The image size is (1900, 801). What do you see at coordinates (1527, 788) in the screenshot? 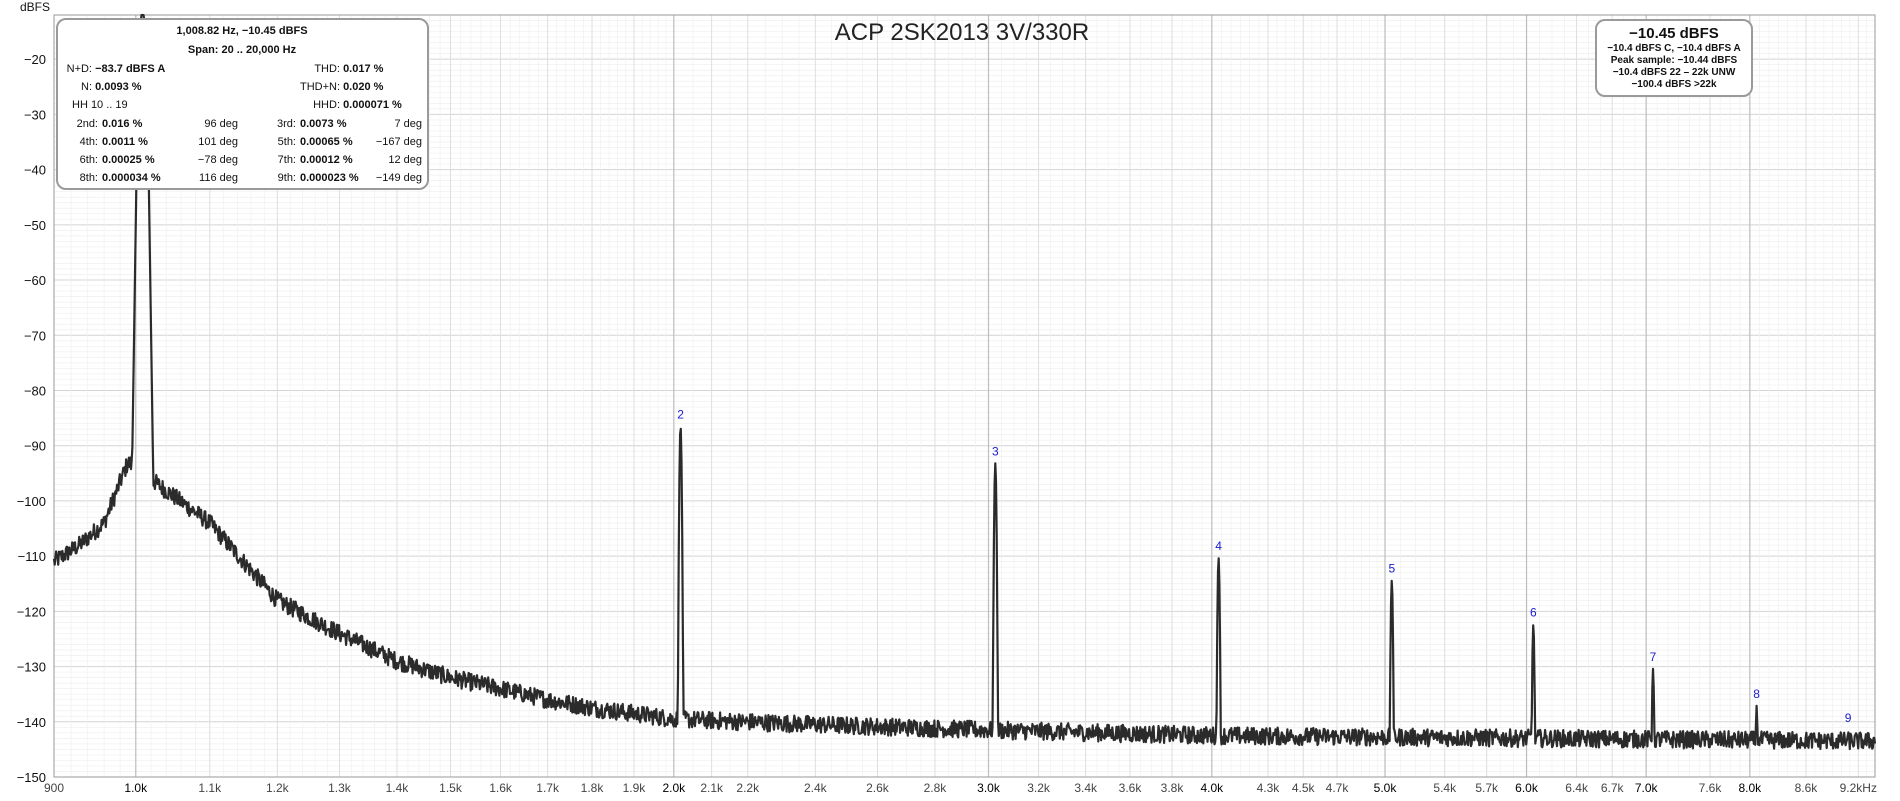
I see `x-tick-label: 6.0k` at bounding box center [1527, 788].